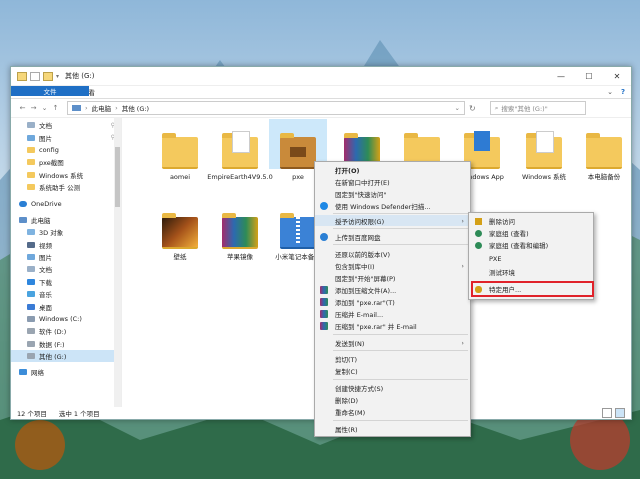  What do you see at coordinates (23, 371) in the screenshot?
I see `network-icon` at bounding box center [23, 371].